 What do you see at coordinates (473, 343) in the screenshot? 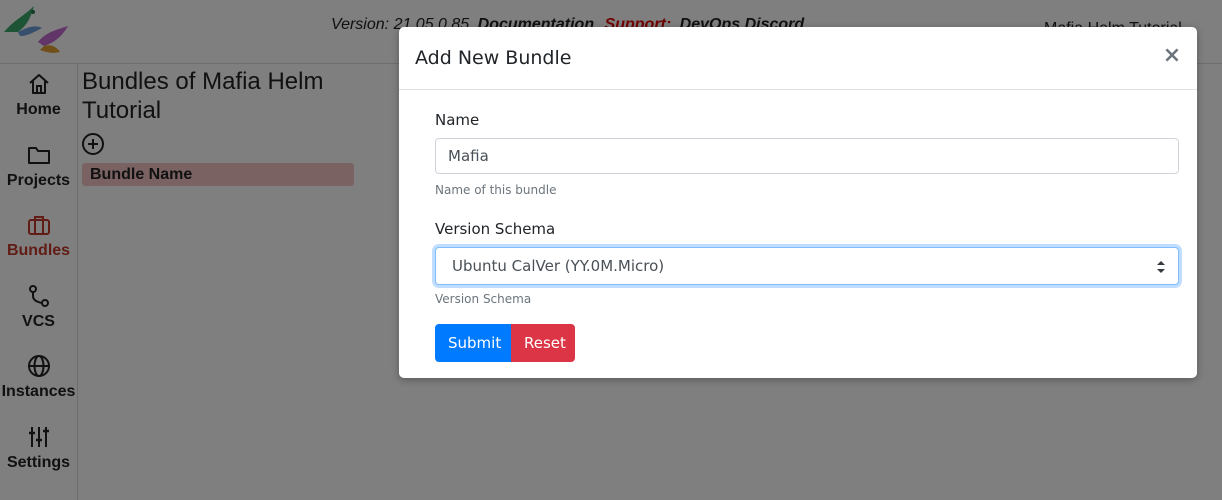
I see `submit-button: Submit` at bounding box center [473, 343].